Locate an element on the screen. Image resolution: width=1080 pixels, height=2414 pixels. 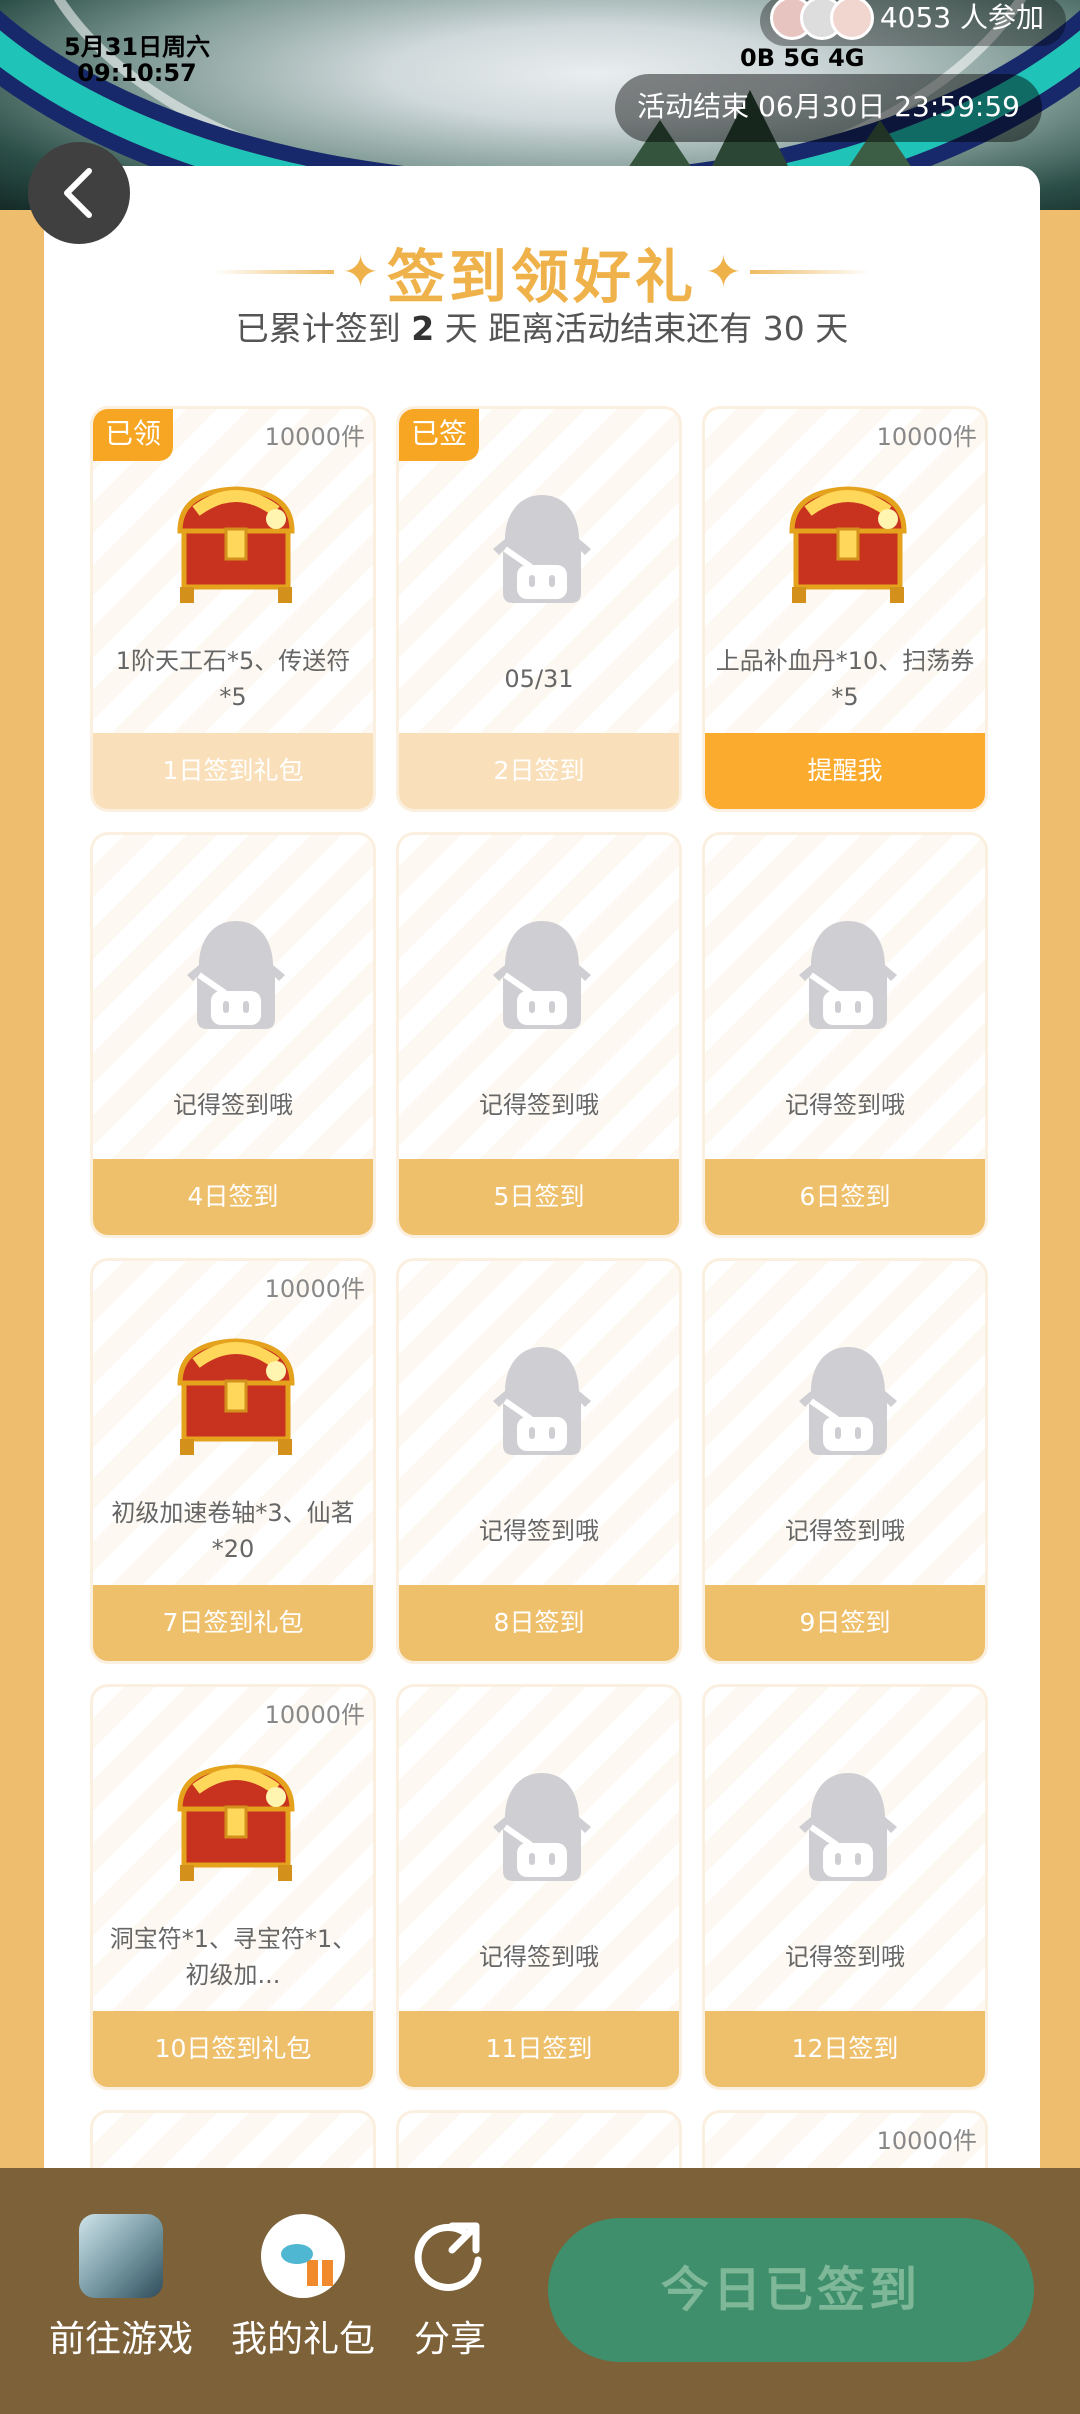
day-signin-button: 11日签到 is located at coordinates (539, 2049).